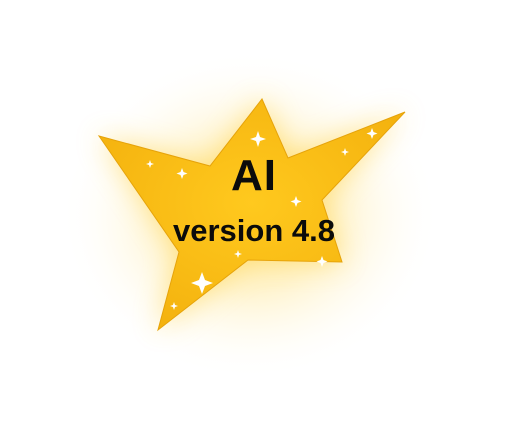 The image size is (508, 431). Describe the element at coordinates (254, 175) in the screenshot. I see `app-title: AI` at that location.